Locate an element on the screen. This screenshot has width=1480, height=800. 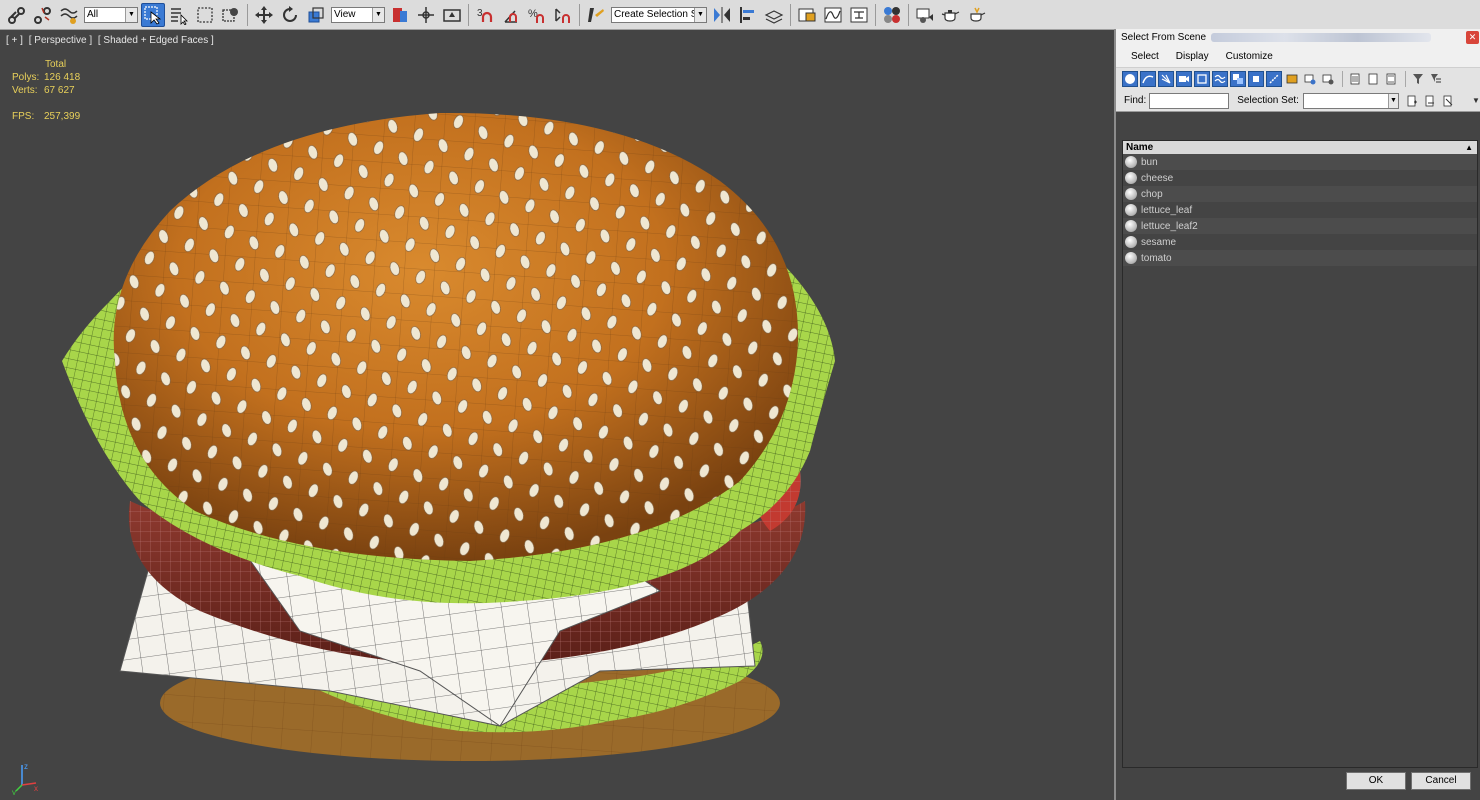
layer-explorer-button is located at coordinates (774, 15).